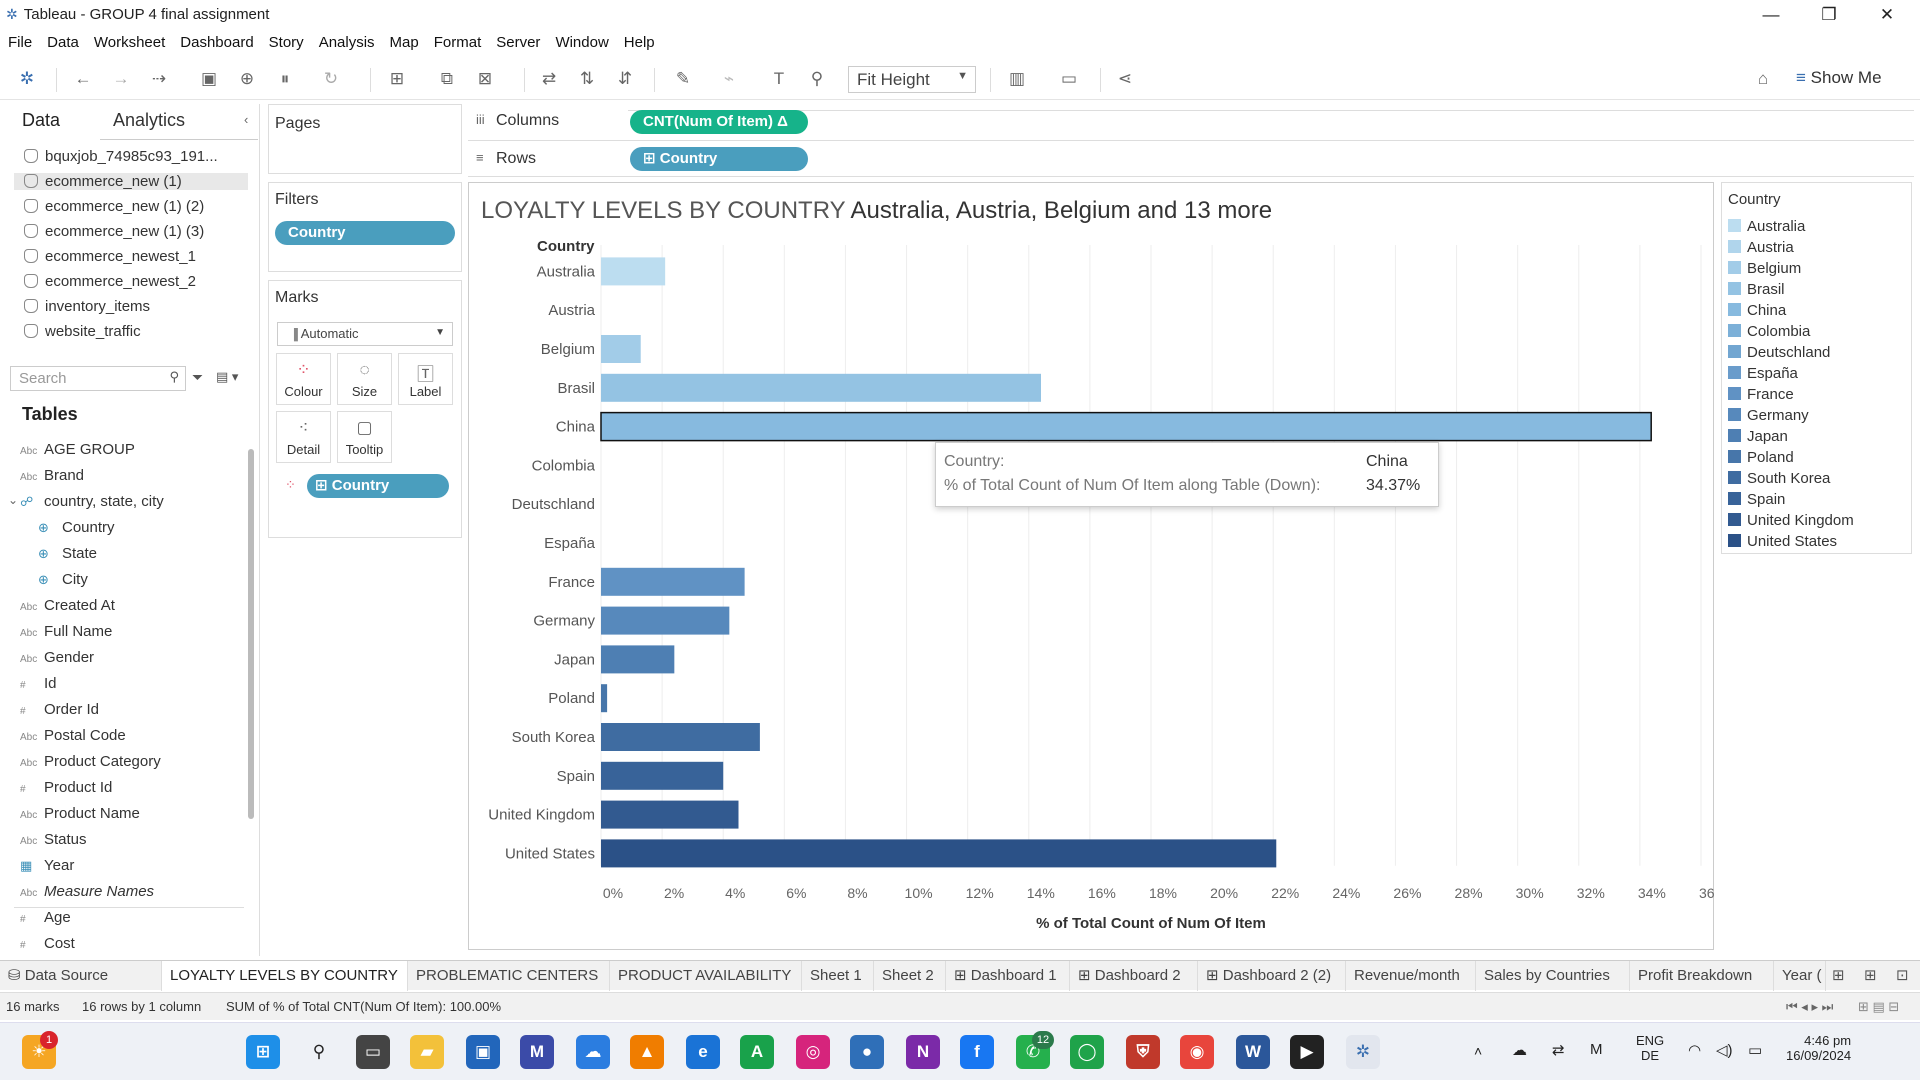 The image size is (1920, 1080). I want to click on wifi-icon: ◠, so click(1694, 1050).